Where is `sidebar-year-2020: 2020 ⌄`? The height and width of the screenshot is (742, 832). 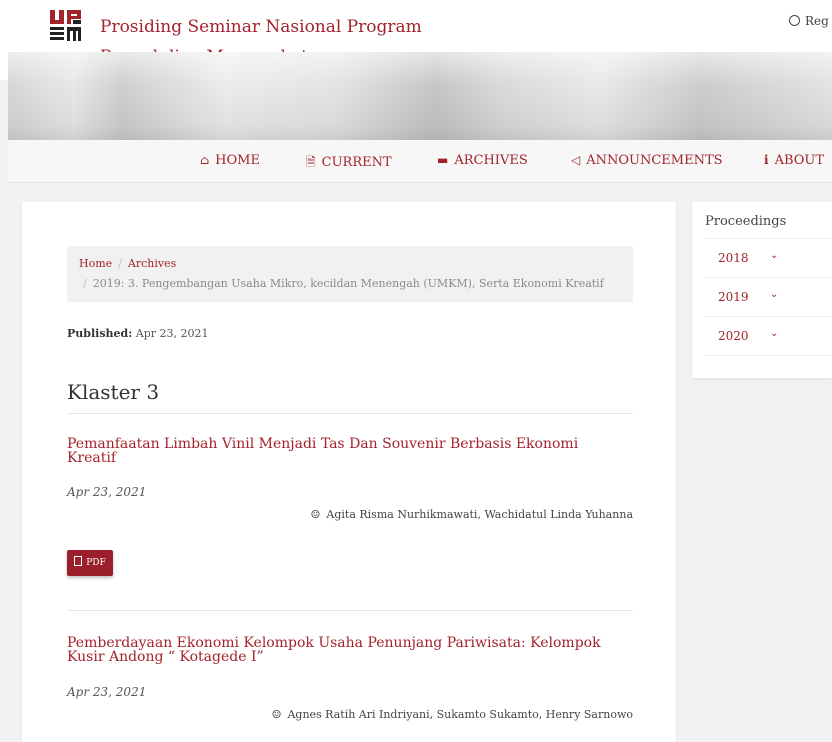
sidebar-year-2020: 2020 ⌄ is located at coordinates (768, 336).